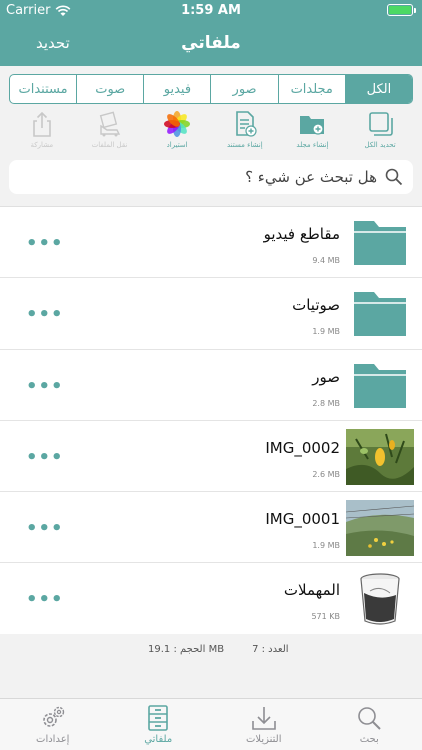 Image resolution: width=422 pixels, height=750 pixels. Describe the element at coordinates (110, 124) in the screenshot. I see `move-files-icon` at that location.